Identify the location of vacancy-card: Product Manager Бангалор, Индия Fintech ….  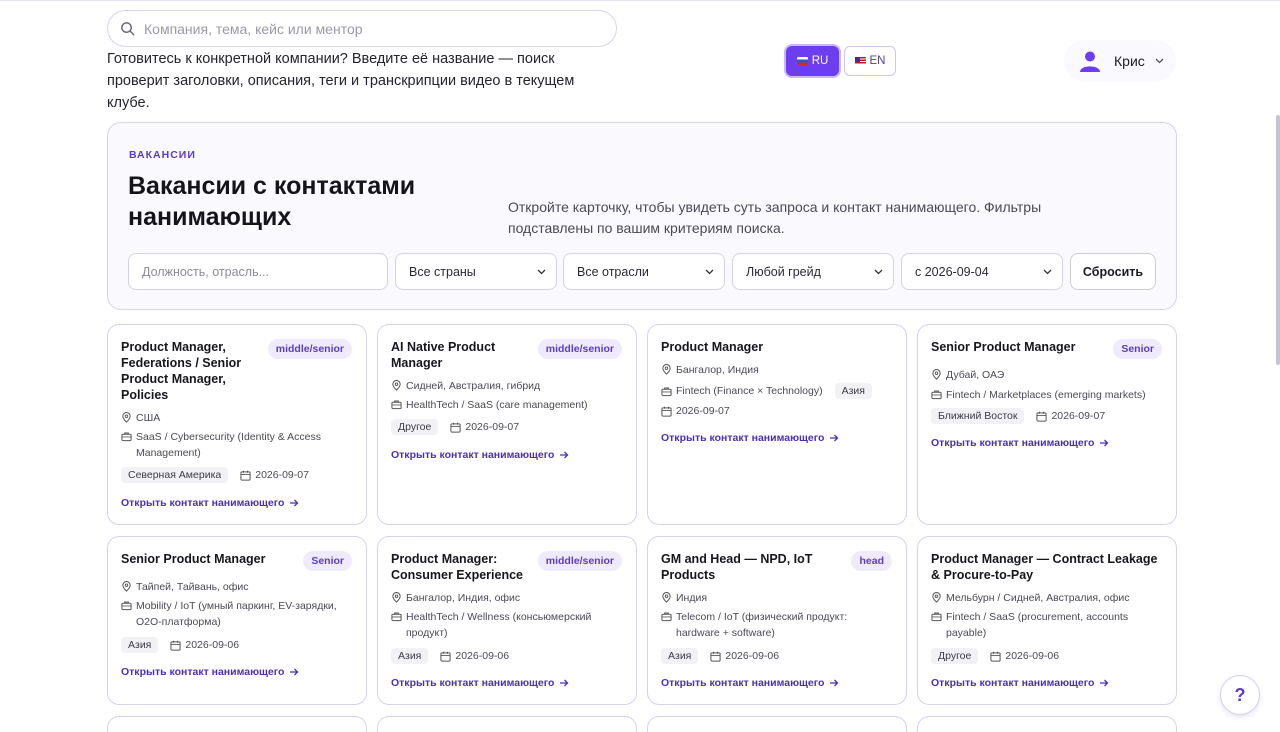
(777, 424).